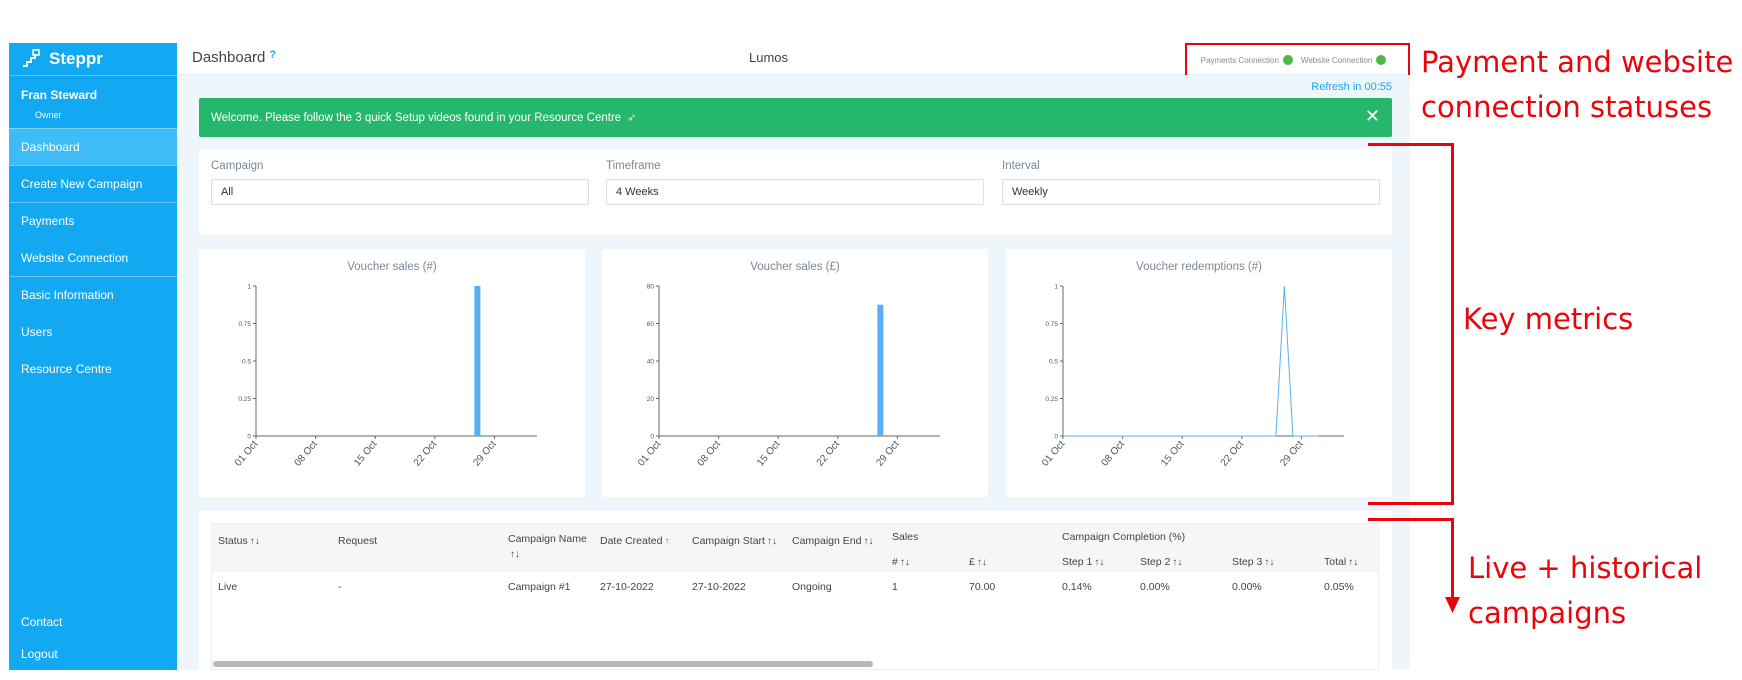 The width and height of the screenshot is (1742, 680). I want to click on cell-campaign-name: Campaign #1, so click(539, 587).